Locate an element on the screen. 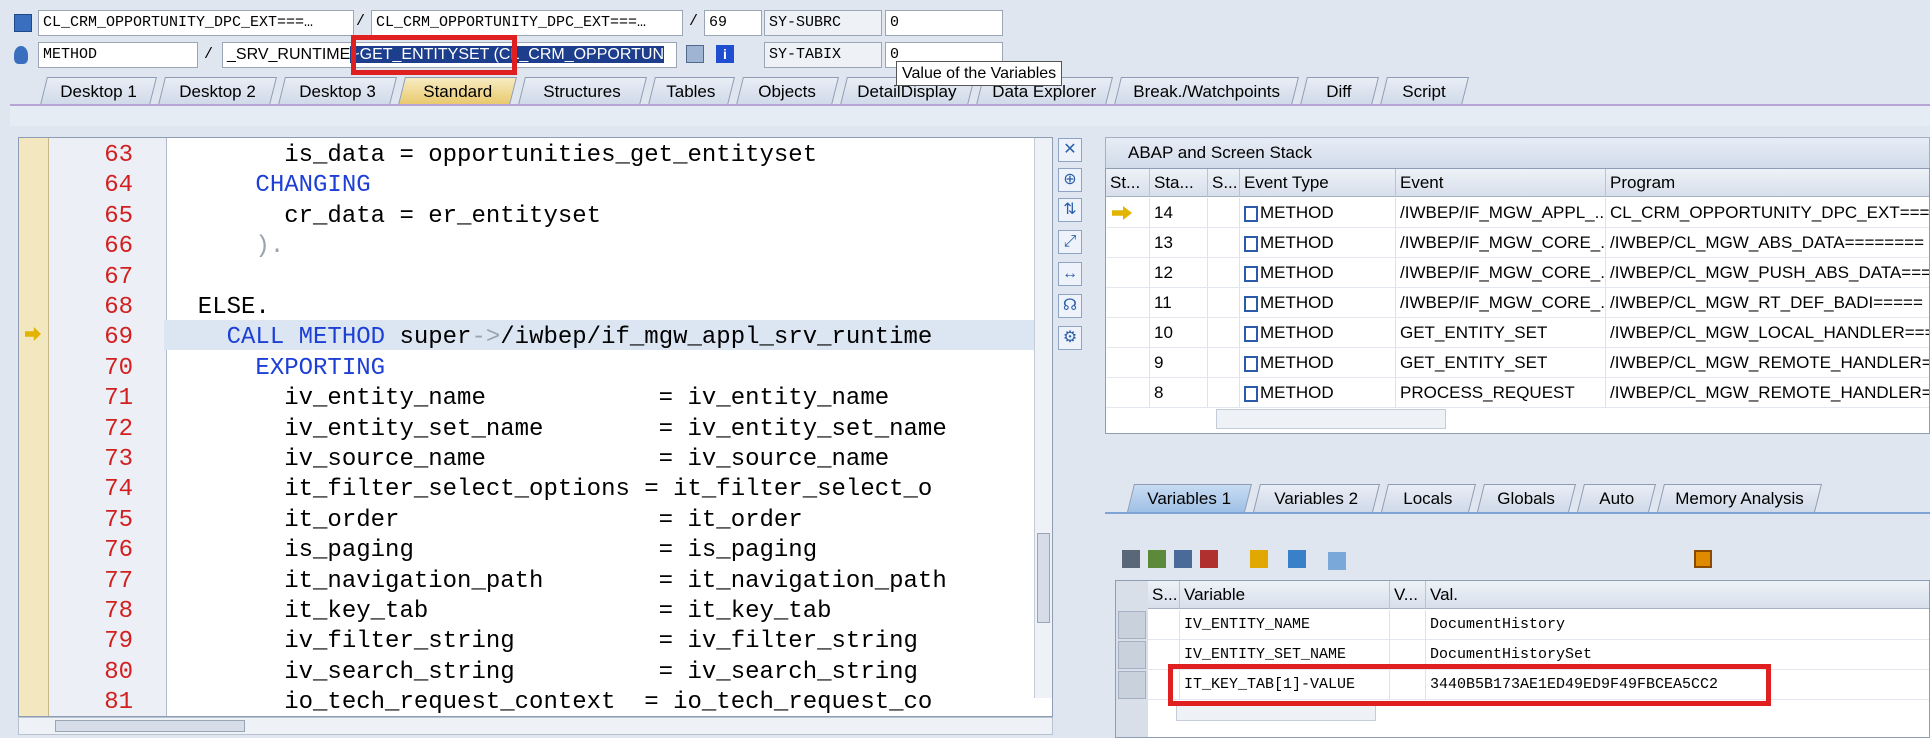  stack-col-program: Program is located at coordinates (1767, 183).